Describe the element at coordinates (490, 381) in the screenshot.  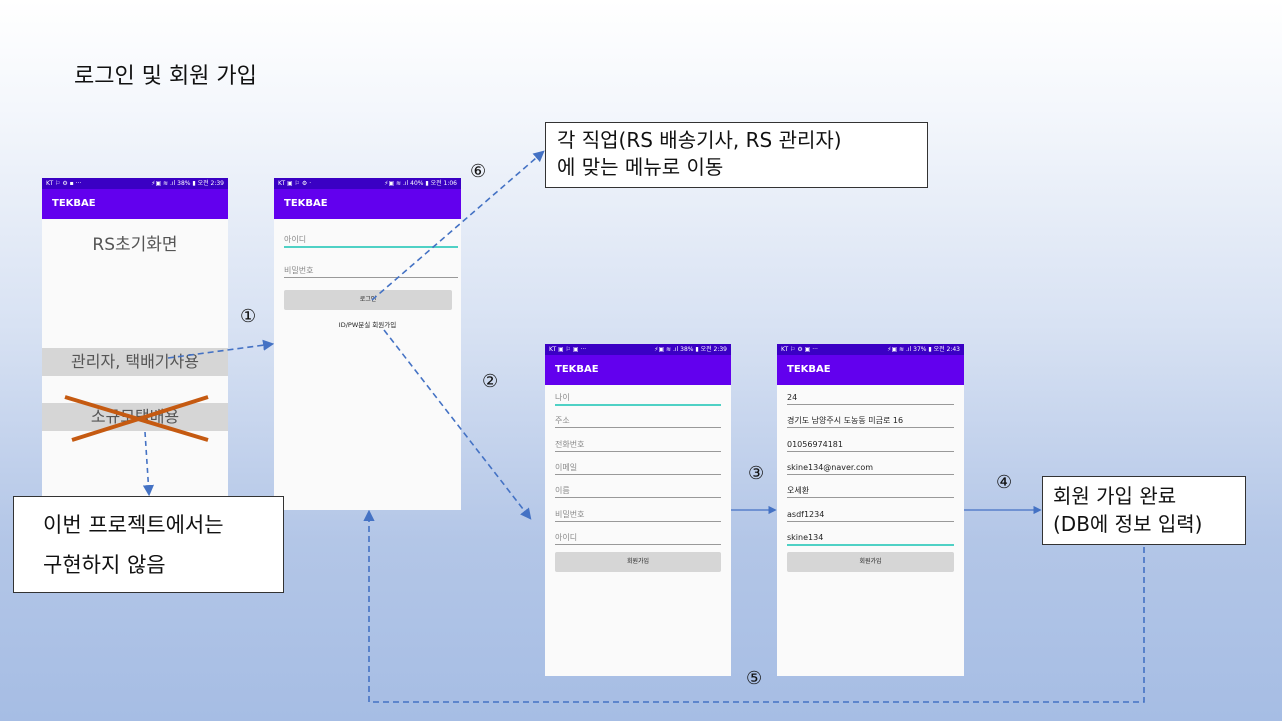
I see `step-number-2: ②` at that location.